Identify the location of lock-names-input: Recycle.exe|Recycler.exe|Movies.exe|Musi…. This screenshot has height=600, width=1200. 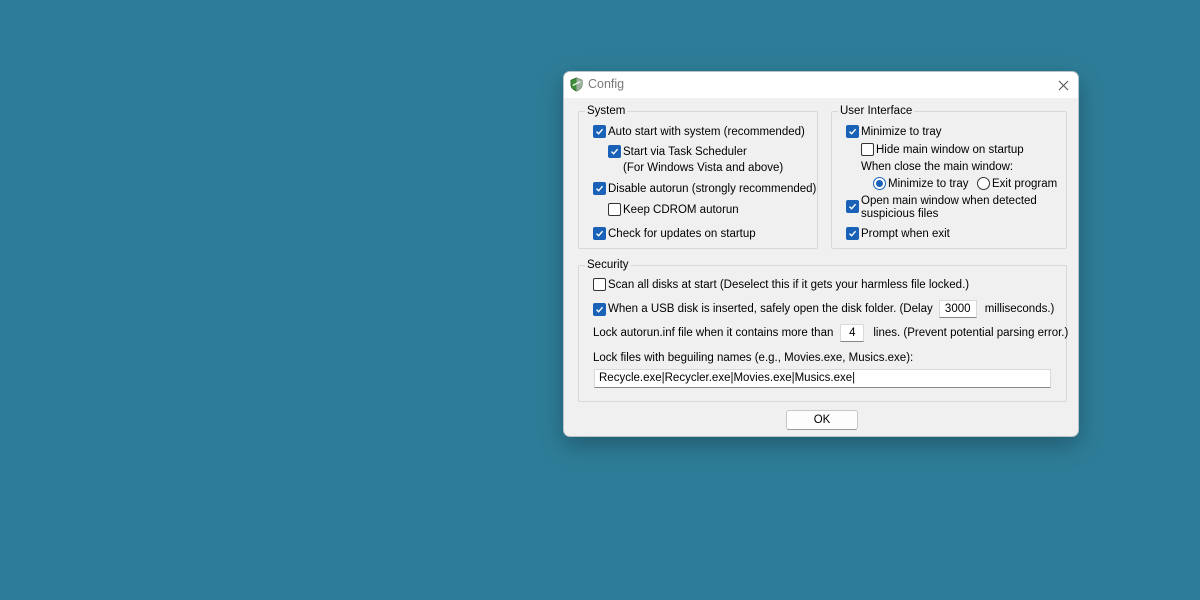
(822, 378).